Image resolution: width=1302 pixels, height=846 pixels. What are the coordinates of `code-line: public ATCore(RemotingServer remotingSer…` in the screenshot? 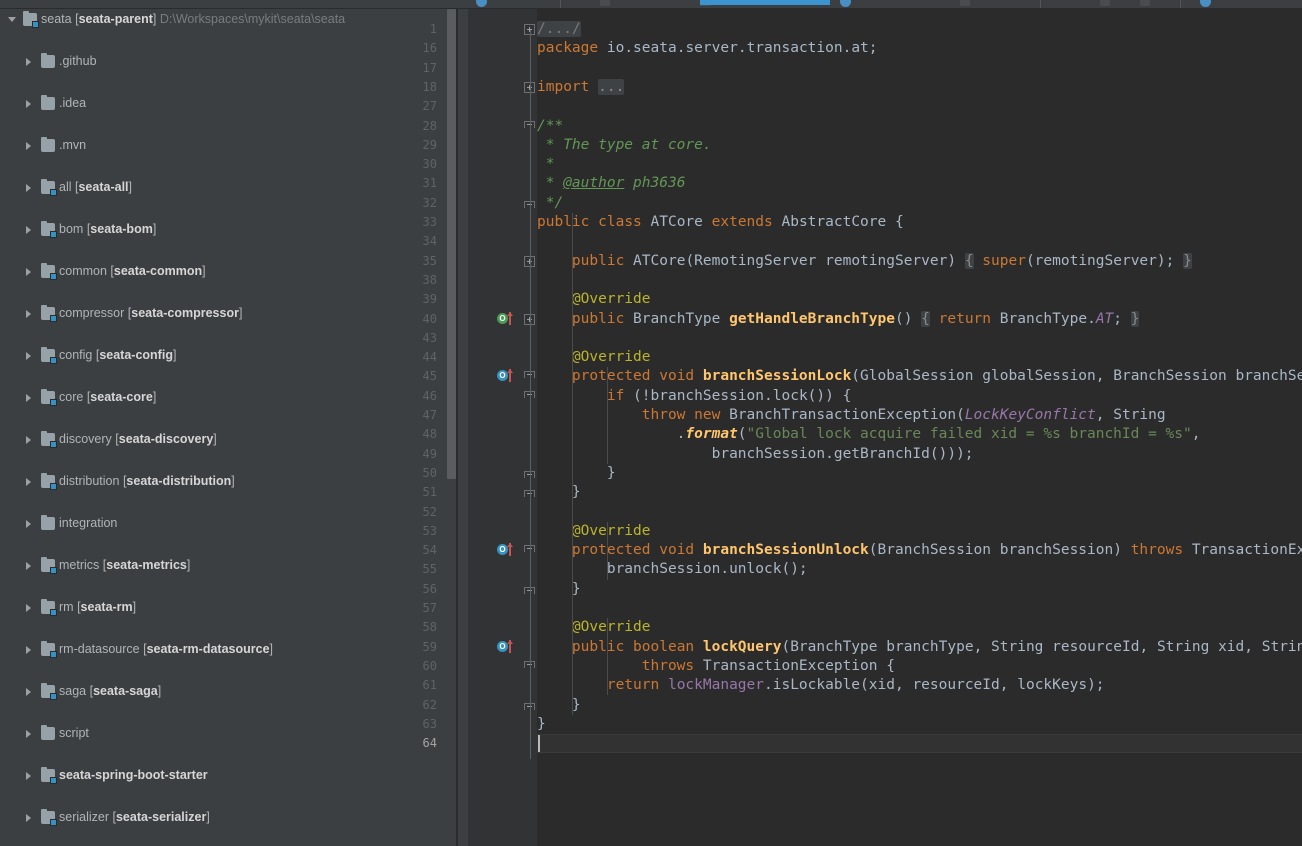 It's located at (864, 261).